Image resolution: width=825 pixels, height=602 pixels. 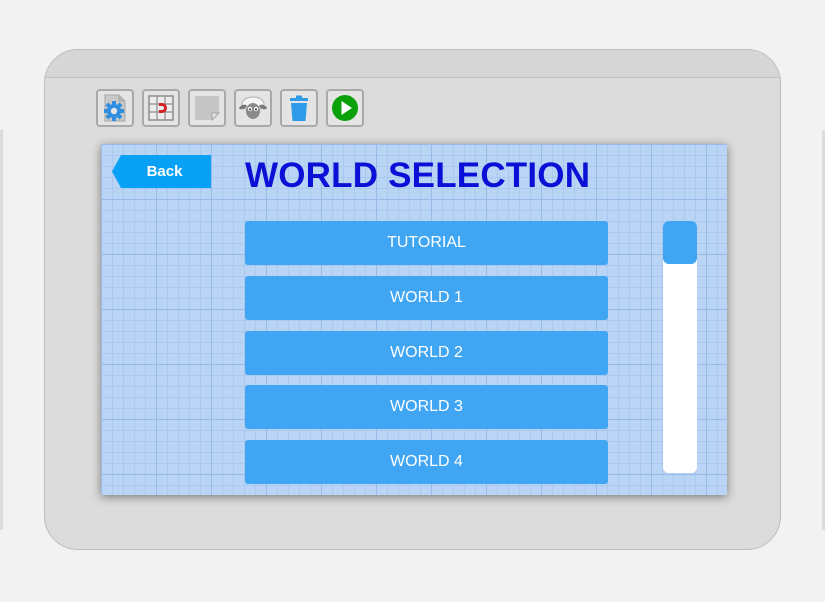 I want to click on world-button-2: WORLD 2, so click(x=426, y=353).